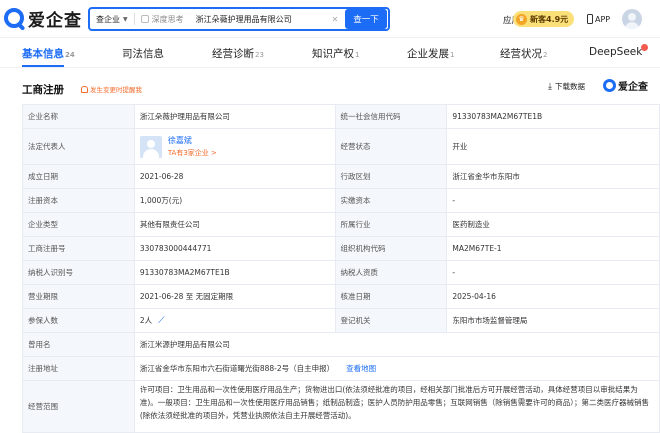 This screenshot has width=660, height=433. Describe the element at coordinates (333, 54) in the screenshot. I see `tab-label: 知识产权` at that location.